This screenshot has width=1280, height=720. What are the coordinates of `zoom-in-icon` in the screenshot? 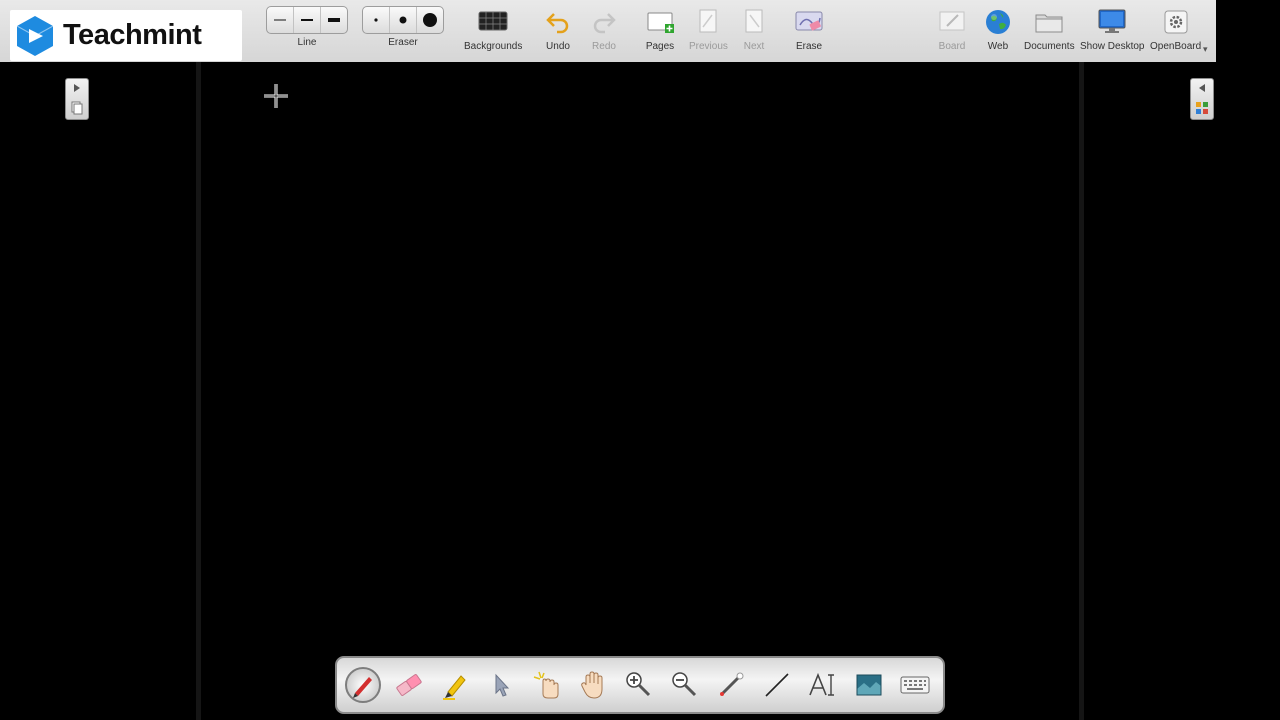 It's located at (638, 684).